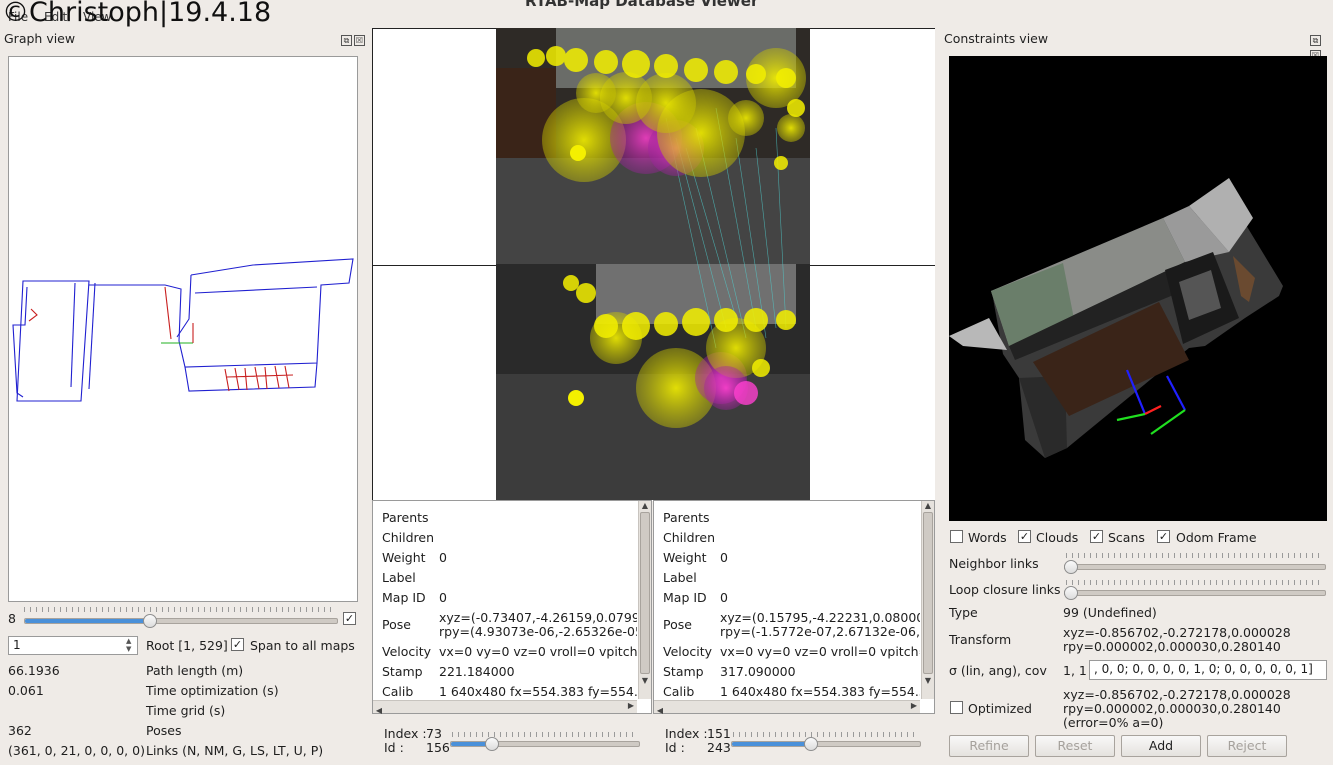 Image resolution: width=1333 pixels, height=765 pixels. What do you see at coordinates (1195, 555) in the screenshot?
I see `neighbor-slider-ticks` at bounding box center [1195, 555].